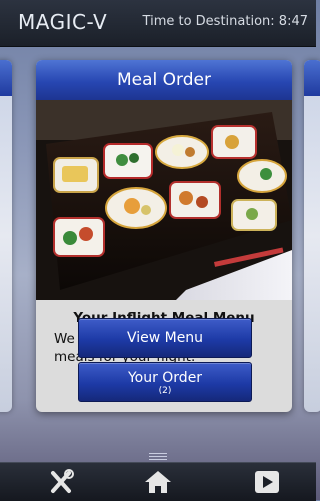 This screenshot has width=320, height=501. I want to click on card-title: Meal Order, so click(164, 80).